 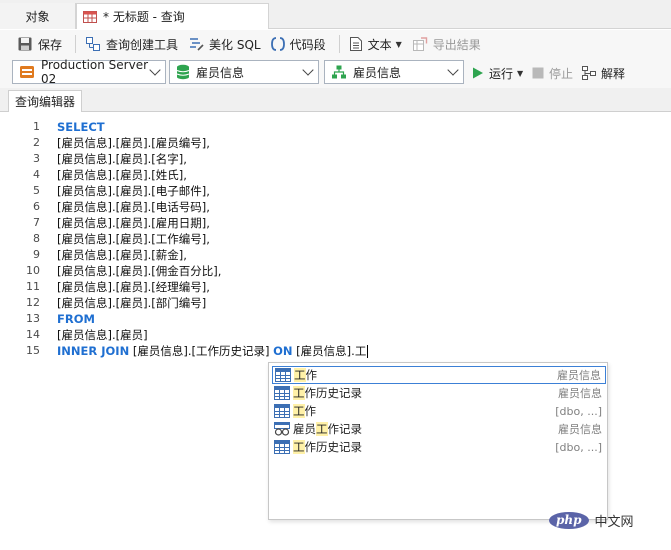 What do you see at coordinates (33, 318) in the screenshot?
I see `line-number: 13` at bounding box center [33, 318].